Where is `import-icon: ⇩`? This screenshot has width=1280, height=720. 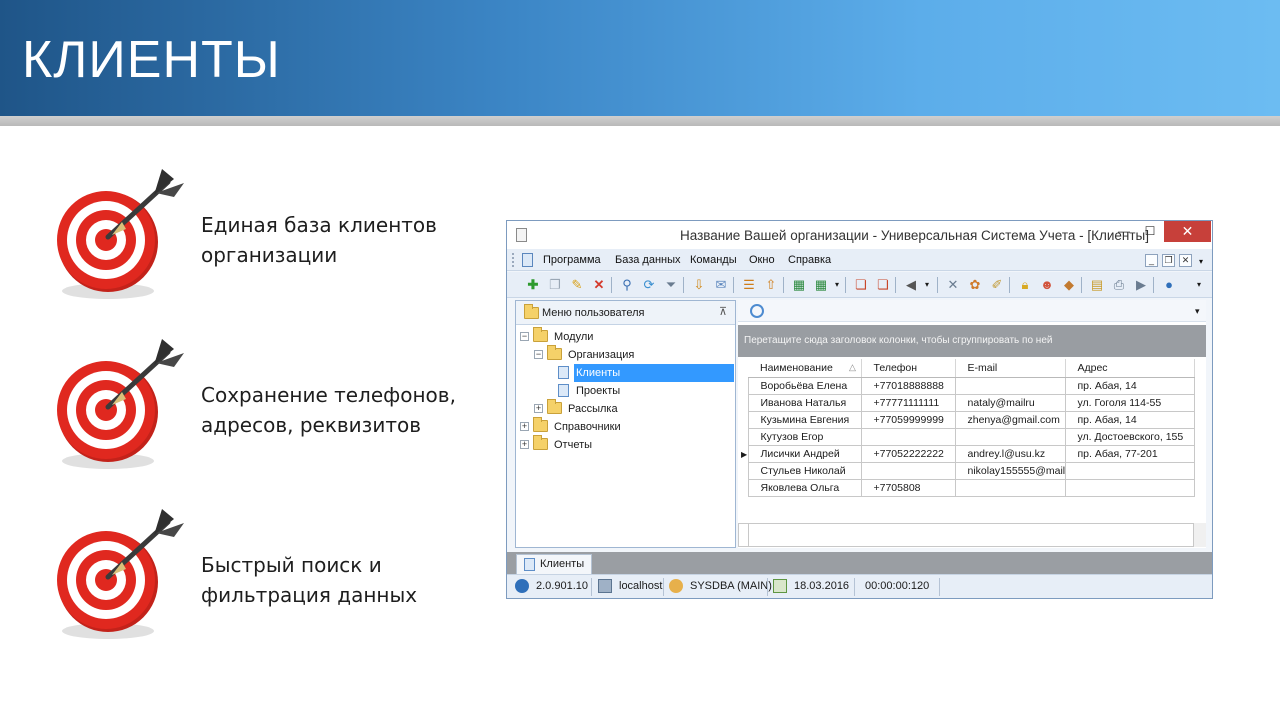
import-icon: ⇩ is located at coordinates (699, 285).